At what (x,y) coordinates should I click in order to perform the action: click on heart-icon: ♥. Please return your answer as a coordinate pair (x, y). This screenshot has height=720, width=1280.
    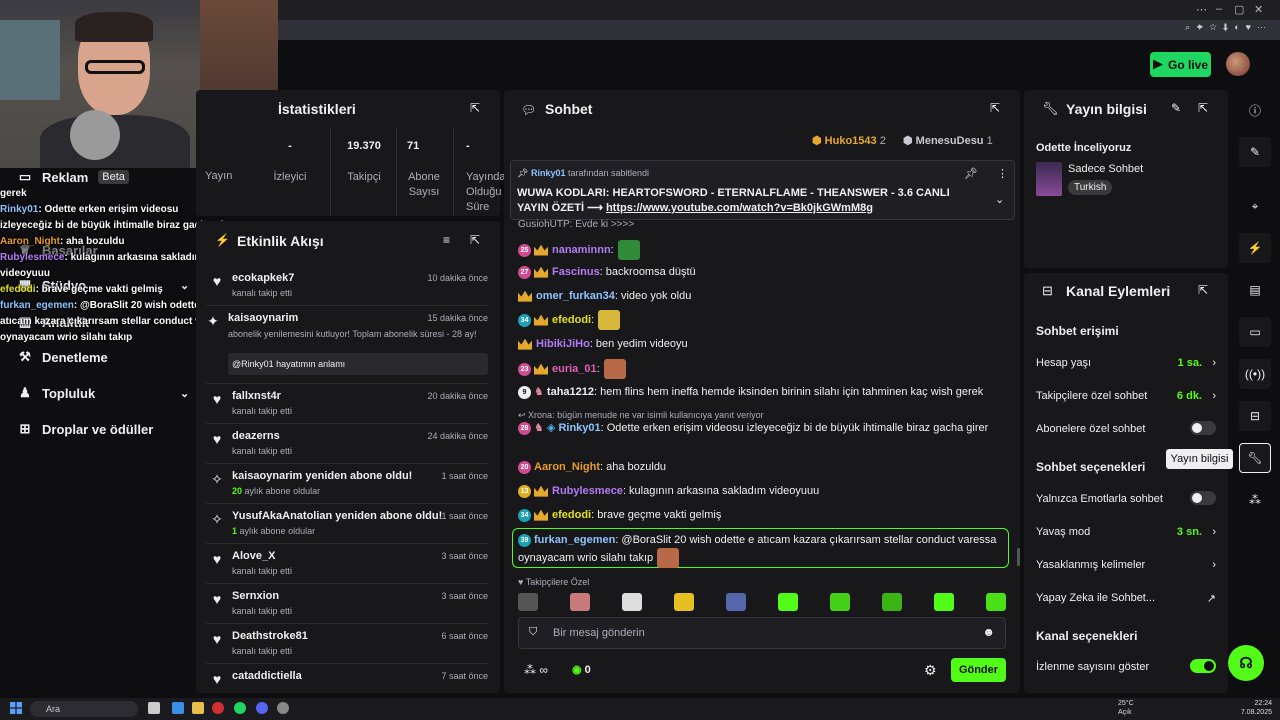
    Looking at the image, I should click on (217, 281).